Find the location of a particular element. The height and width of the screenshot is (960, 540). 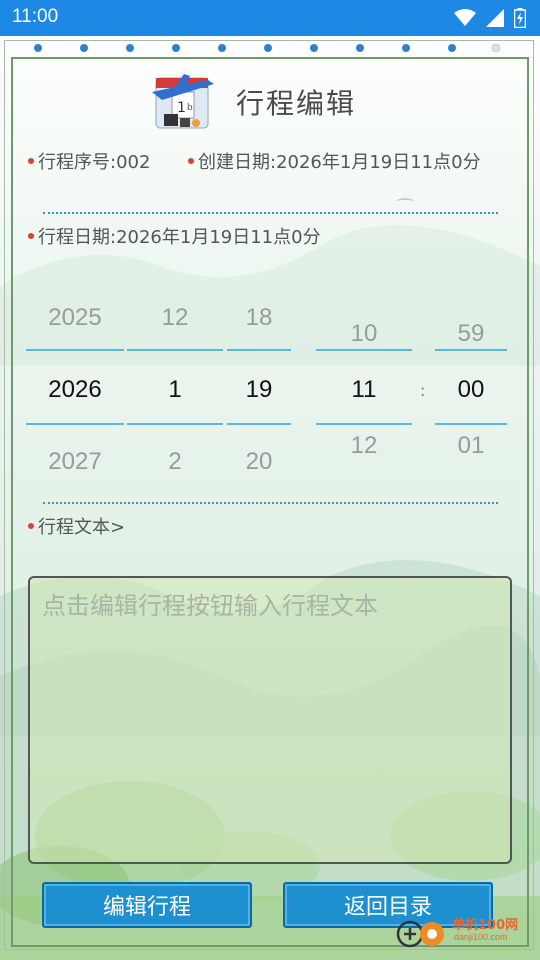

status-icons is located at coordinates (490, 18).